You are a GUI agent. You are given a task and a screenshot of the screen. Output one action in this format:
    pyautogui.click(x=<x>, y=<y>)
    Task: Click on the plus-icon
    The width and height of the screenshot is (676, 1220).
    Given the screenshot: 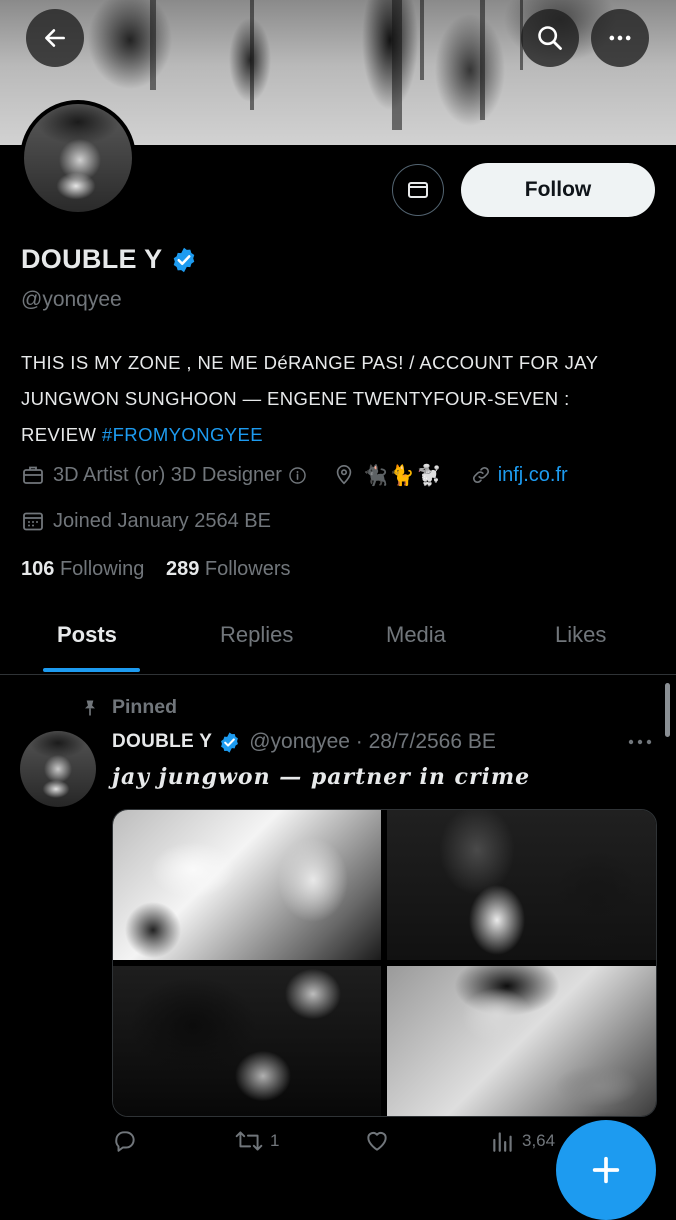 What is the action you would take?
    pyautogui.click(x=606, y=1170)
    